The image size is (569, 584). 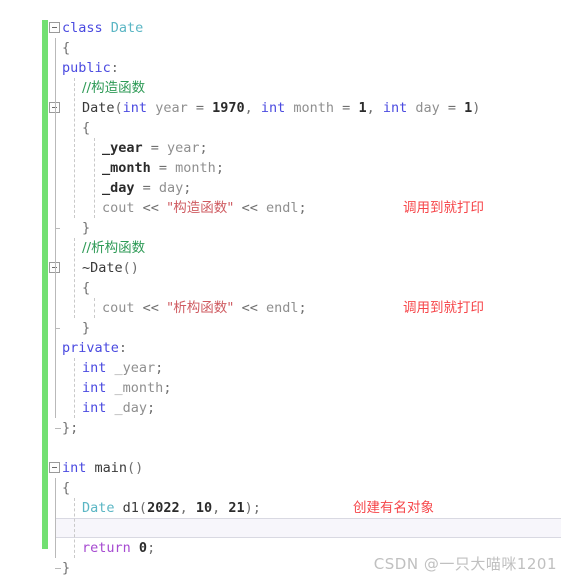 I want to click on code-token: d1, so click(x=130, y=508).